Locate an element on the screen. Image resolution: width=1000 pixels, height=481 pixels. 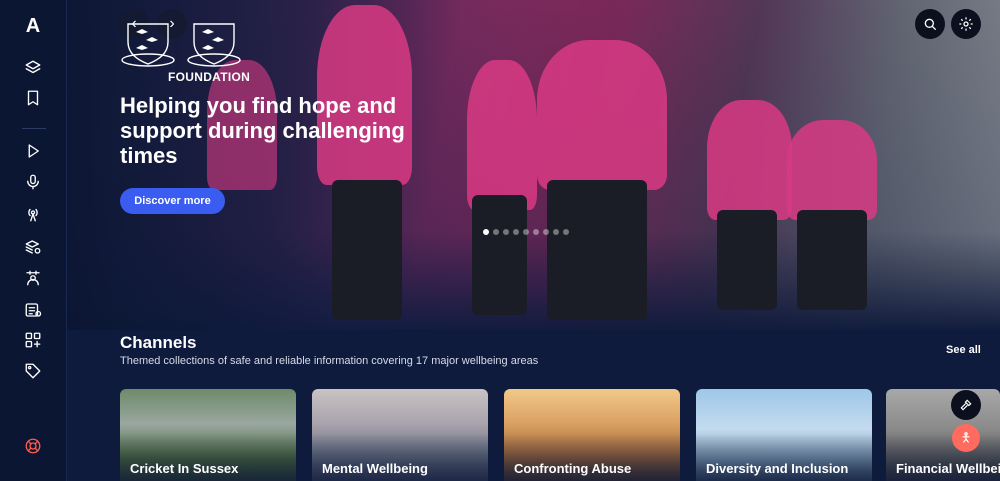
apps-add-icon is located at coordinates (33, 340).